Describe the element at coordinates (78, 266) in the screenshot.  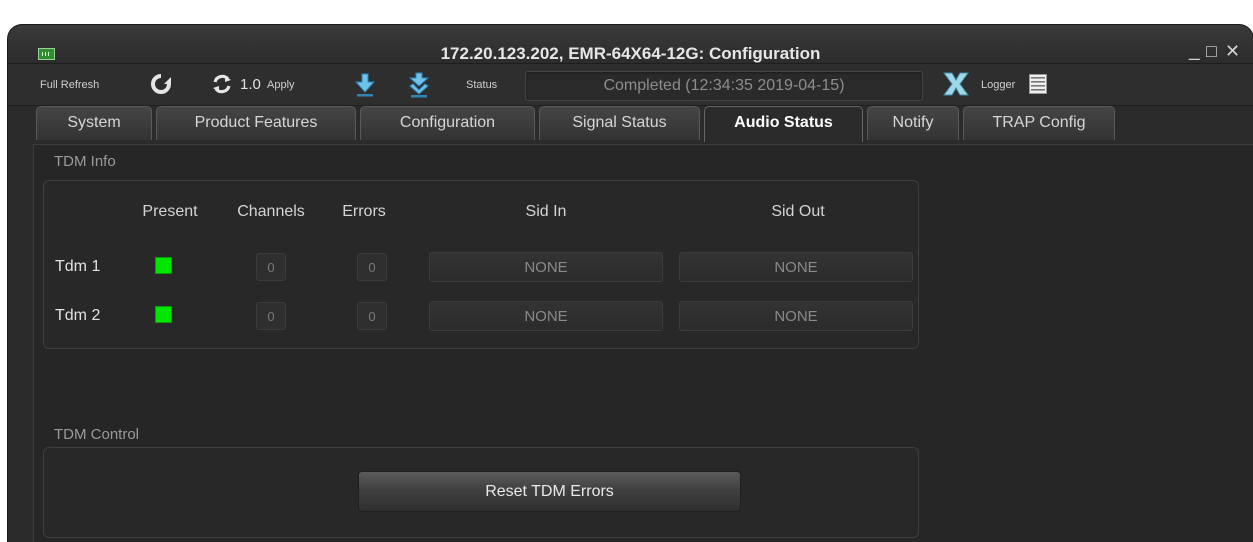
I see `tdm-row-label: Tdm 1` at that location.